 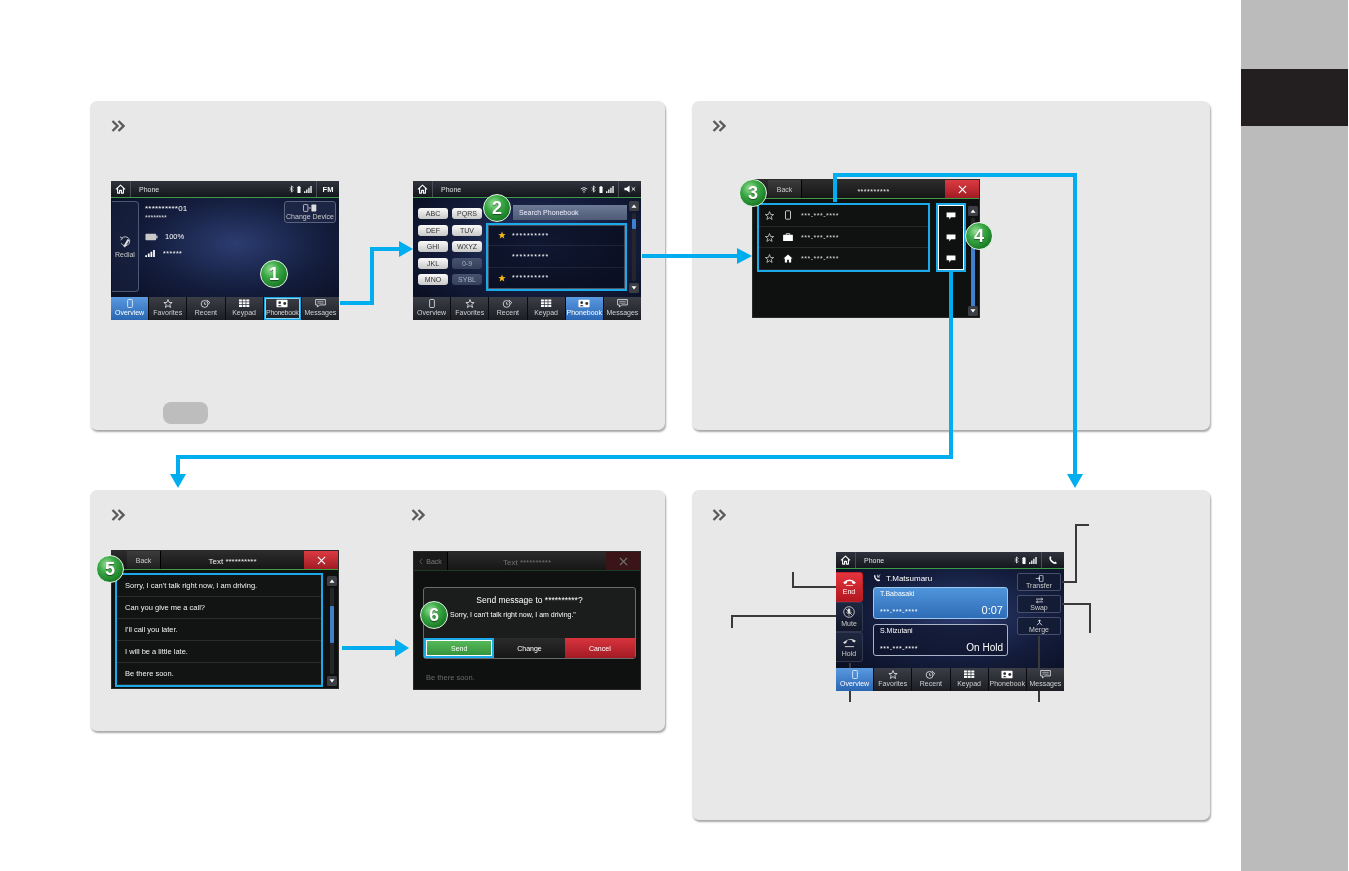 What do you see at coordinates (787, 237) in the screenshot?
I see `briefcase-icon` at bounding box center [787, 237].